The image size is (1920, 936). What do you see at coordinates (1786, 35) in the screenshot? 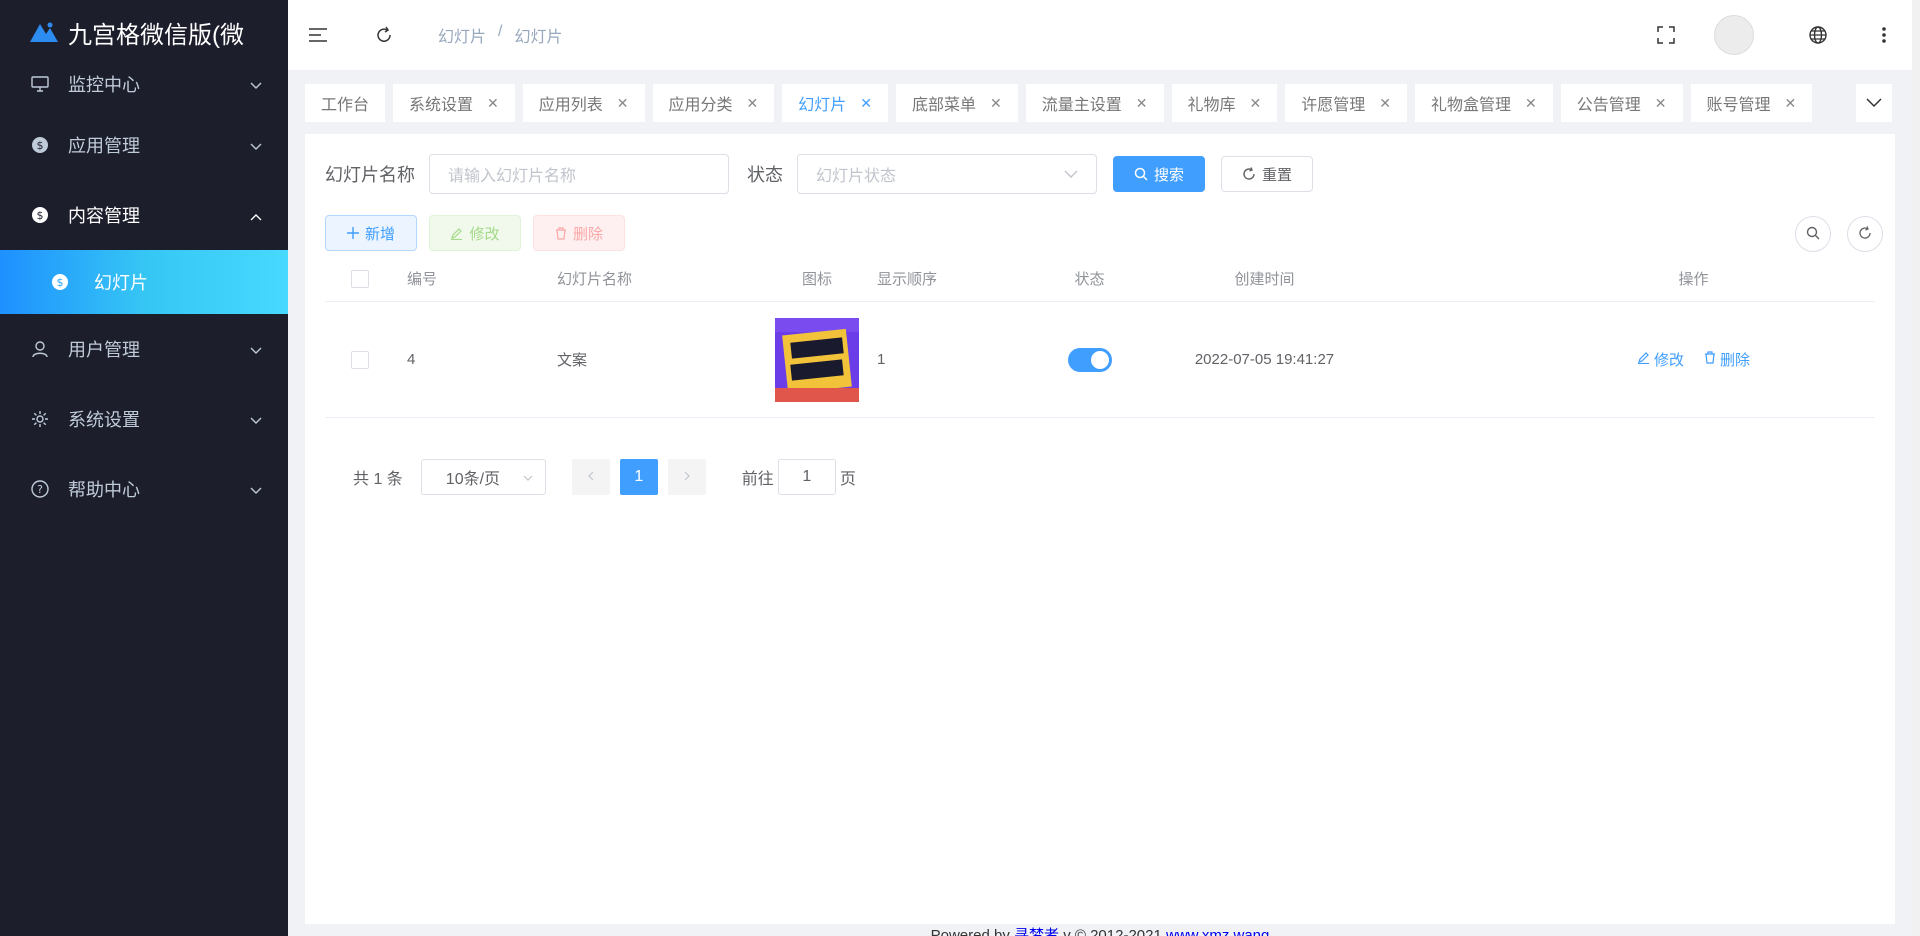
I see `header-actions` at bounding box center [1786, 35].